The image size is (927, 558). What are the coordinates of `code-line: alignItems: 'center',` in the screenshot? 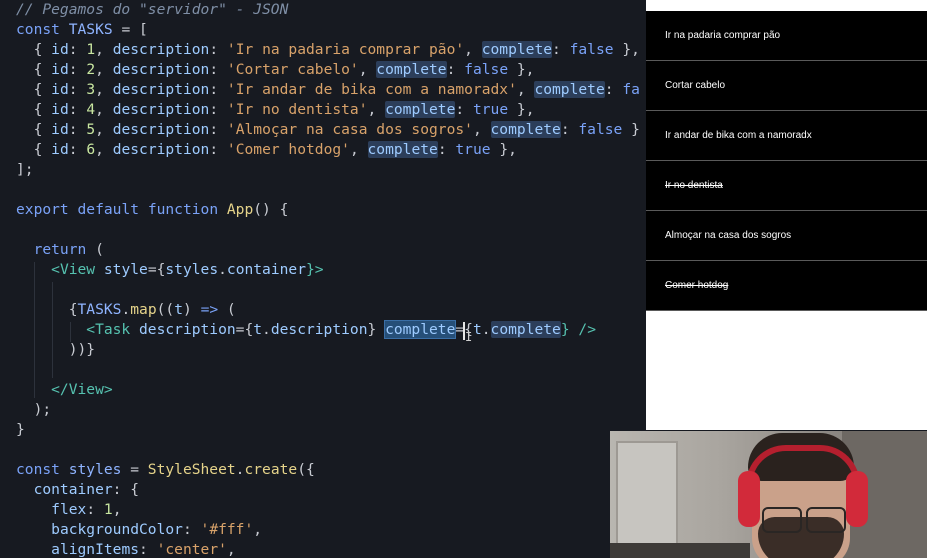 It's located at (126, 549).